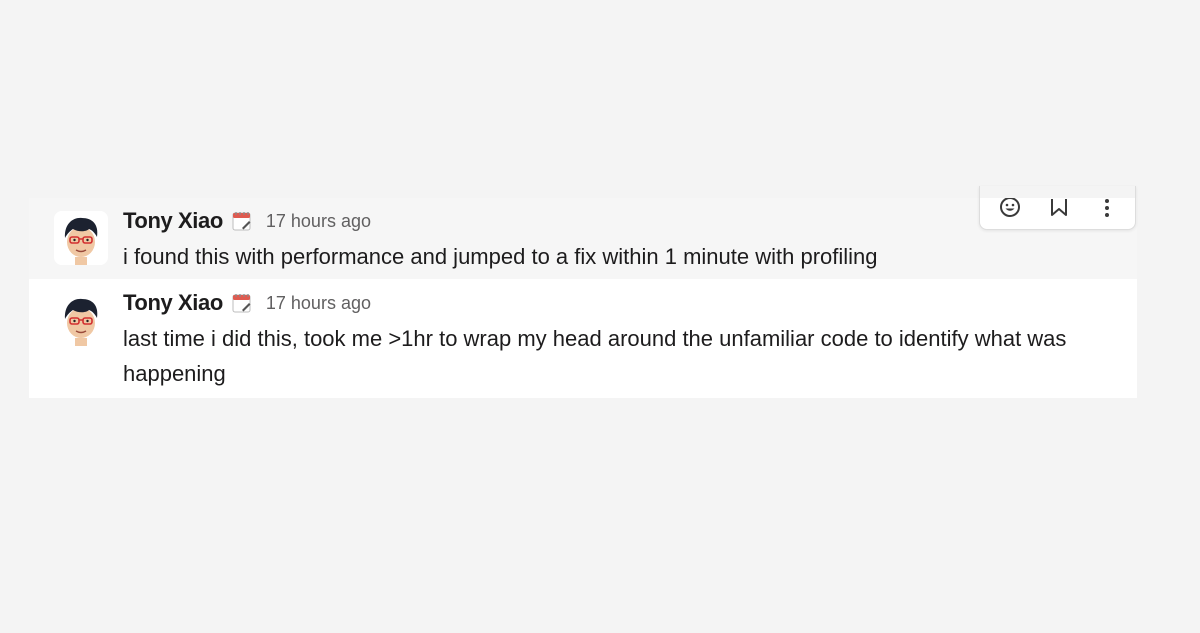 This screenshot has height=633, width=1200. Describe the element at coordinates (1107, 208) in the screenshot. I see `more-actions-icon` at that location.